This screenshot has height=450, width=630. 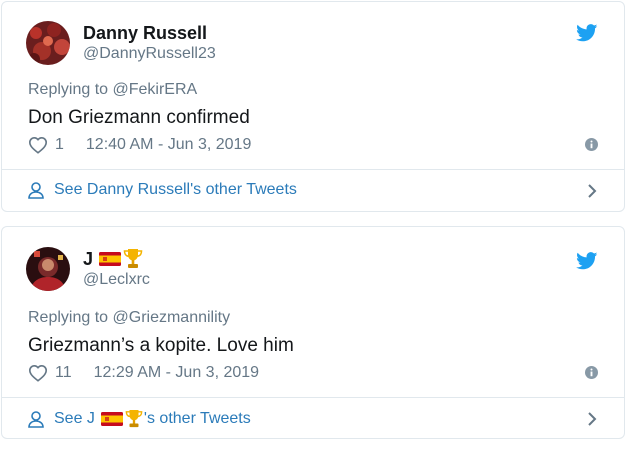 What do you see at coordinates (63, 373) in the screenshot?
I see `like-count: 11` at bounding box center [63, 373].